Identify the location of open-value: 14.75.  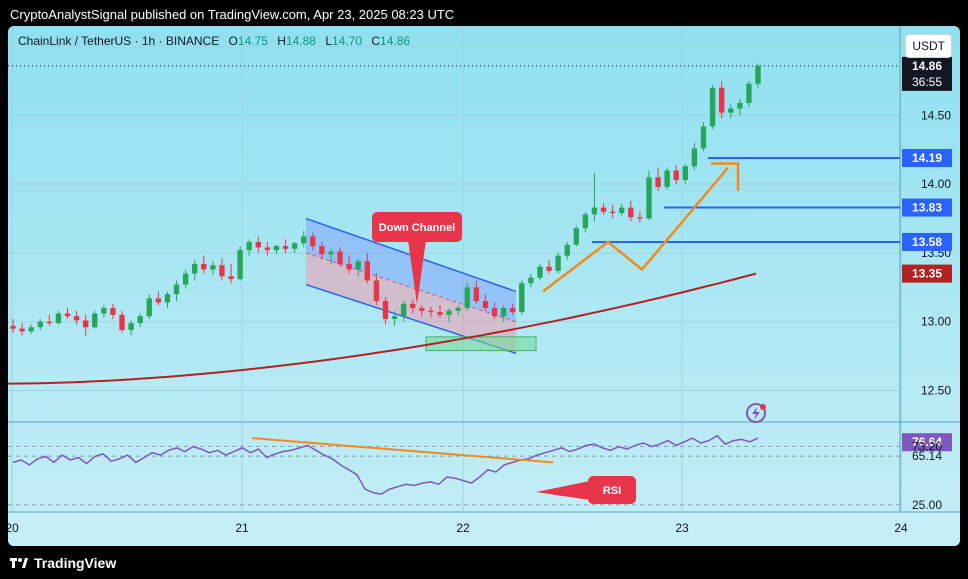
(252, 41).